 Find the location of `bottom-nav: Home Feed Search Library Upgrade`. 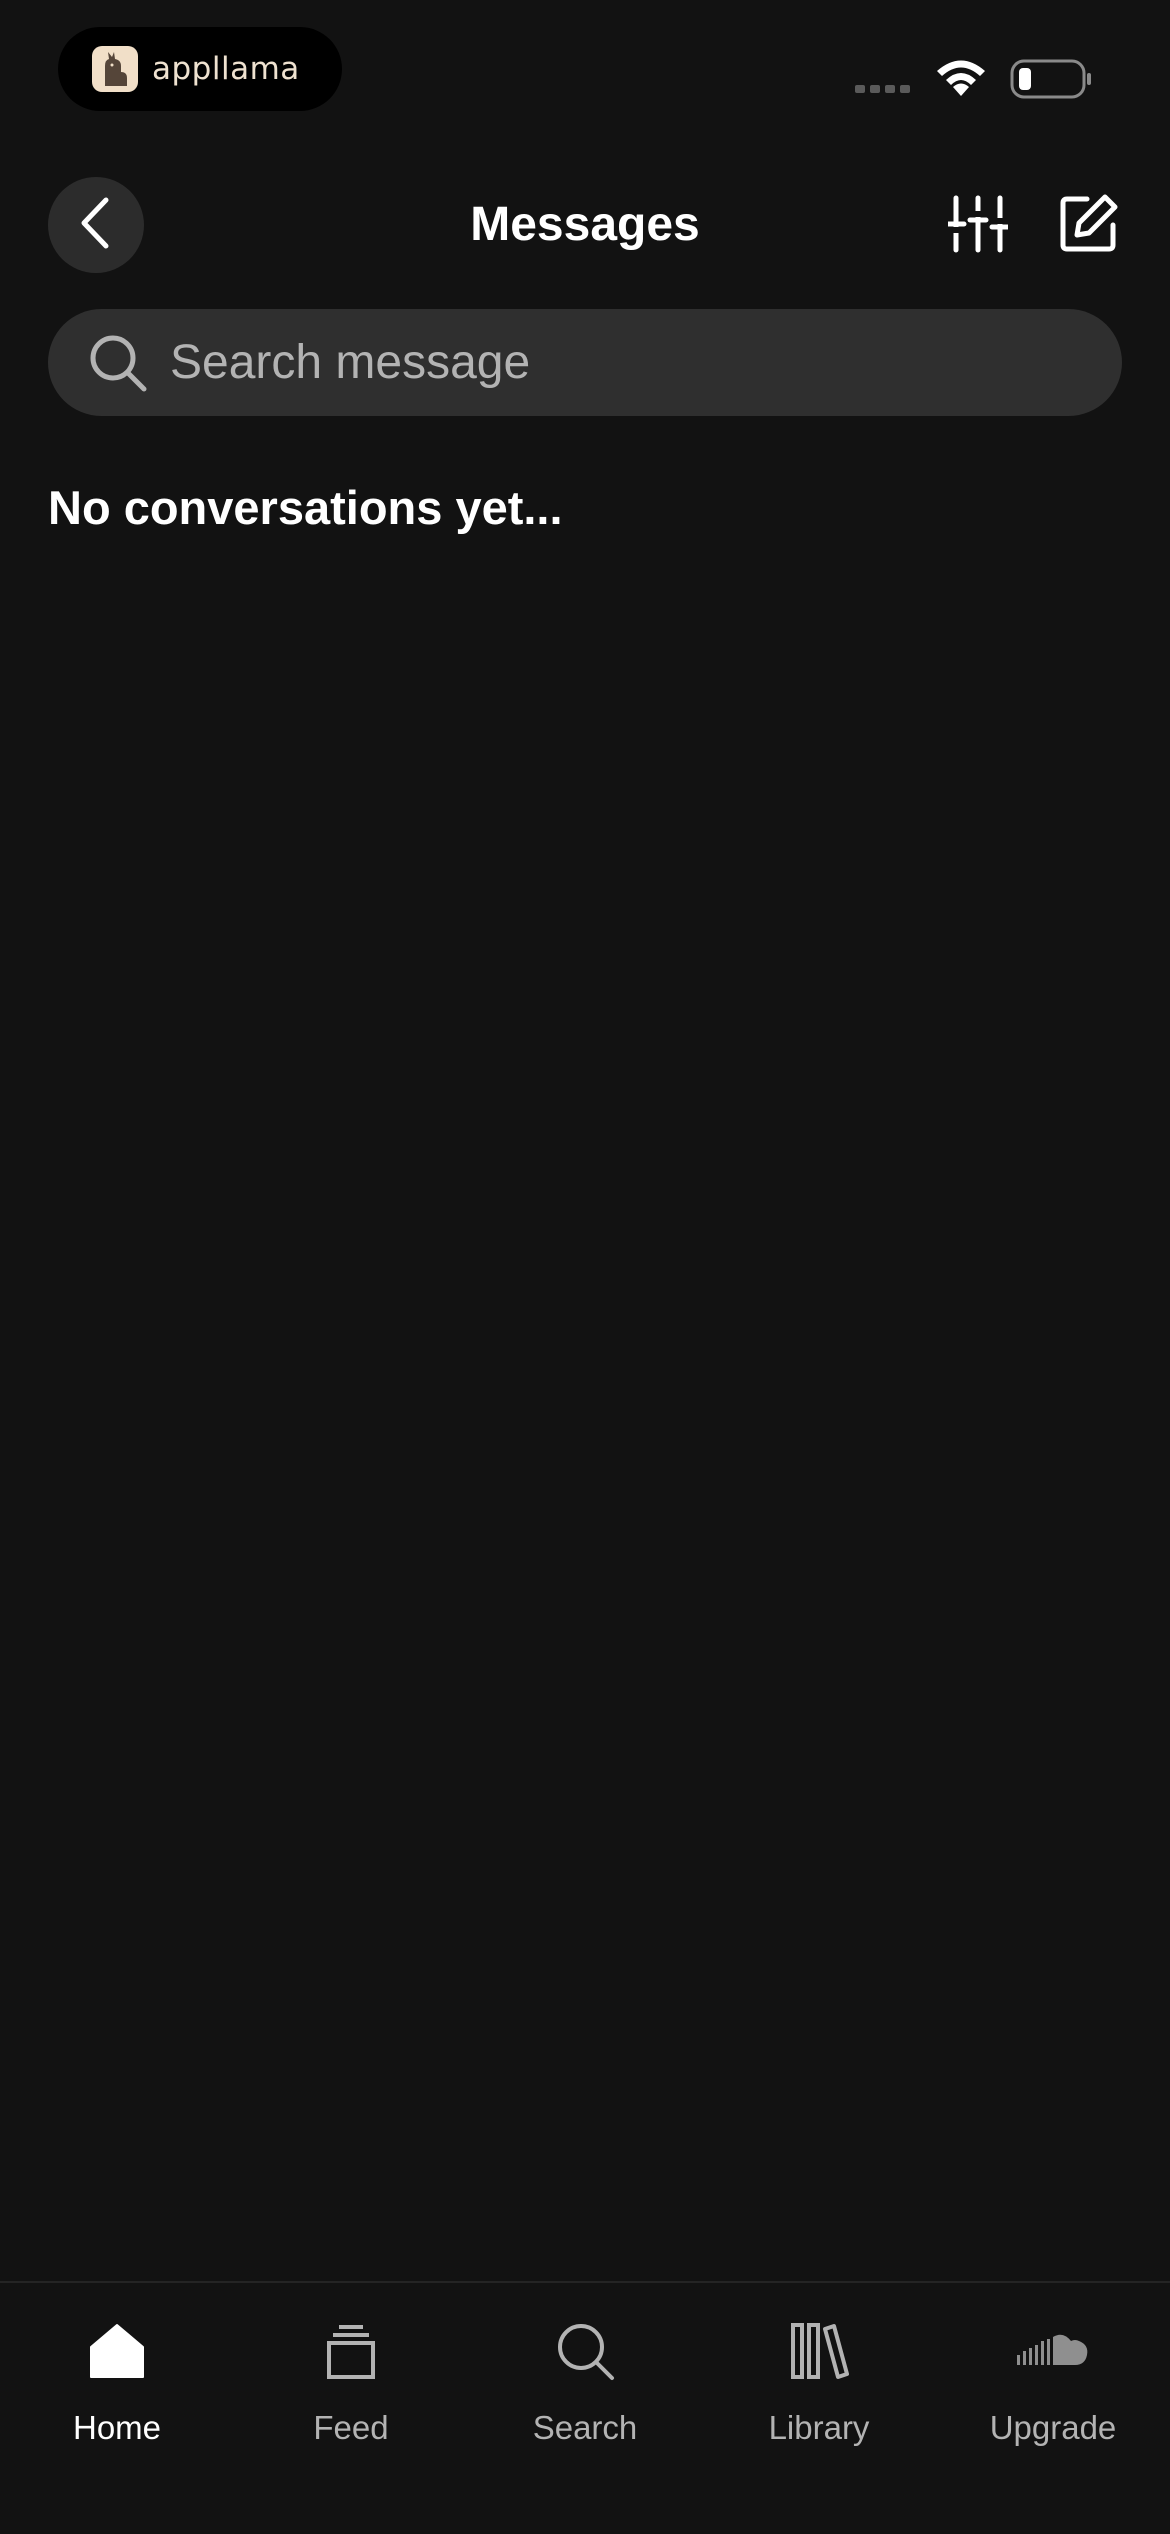

bottom-nav: Home Feed Search Library Upgrade is located at coordinates (585, 2407).